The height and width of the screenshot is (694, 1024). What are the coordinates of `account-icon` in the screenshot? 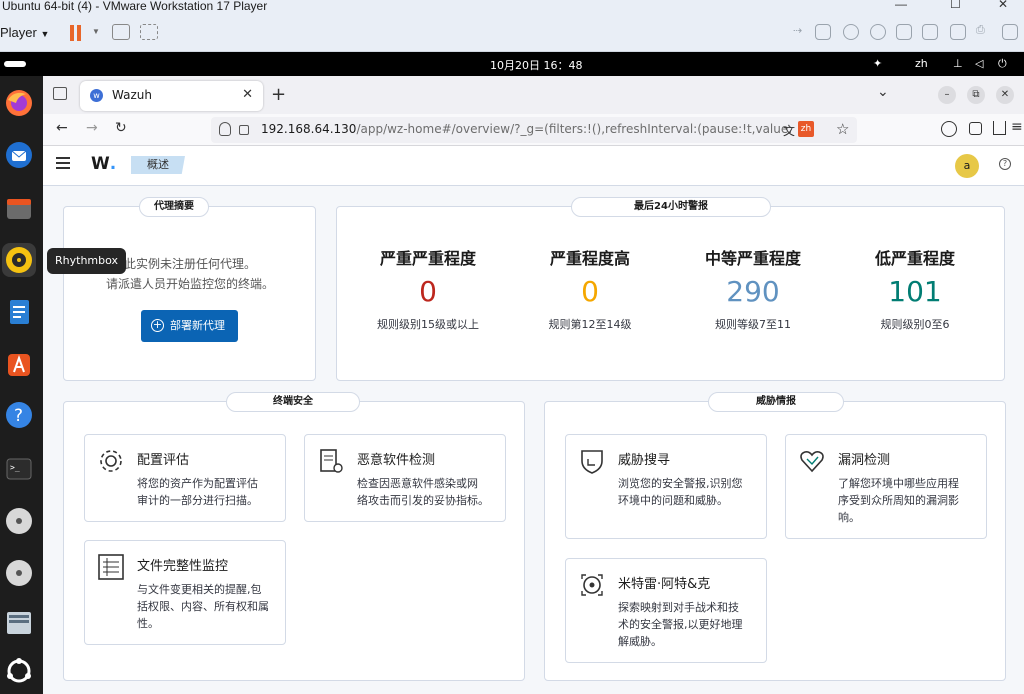 It's located at (949, 129).